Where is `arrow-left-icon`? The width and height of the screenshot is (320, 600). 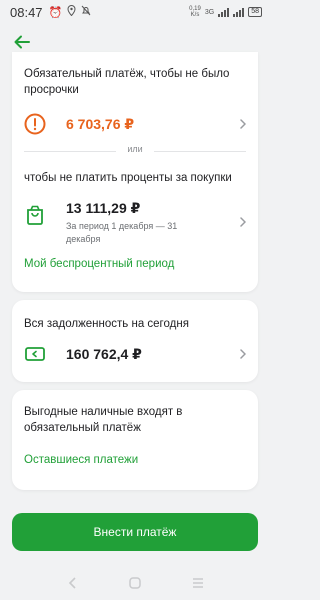
arrow-left-icon is located at coordinates (22, 42).